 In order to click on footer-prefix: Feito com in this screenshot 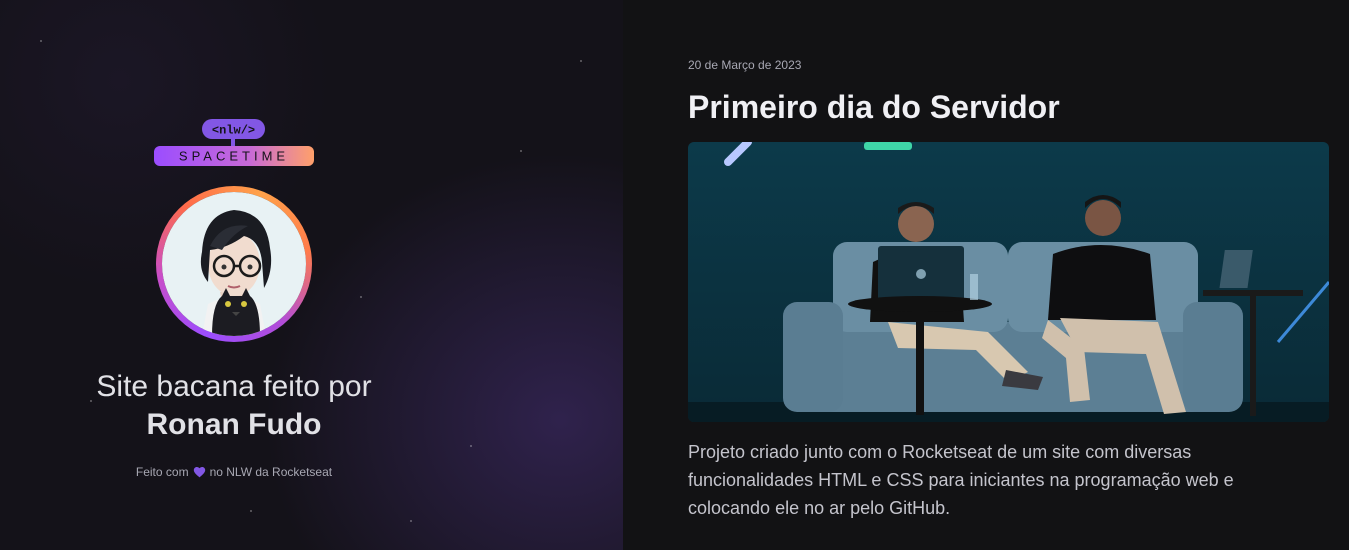, I will do `click(162, 472)`.